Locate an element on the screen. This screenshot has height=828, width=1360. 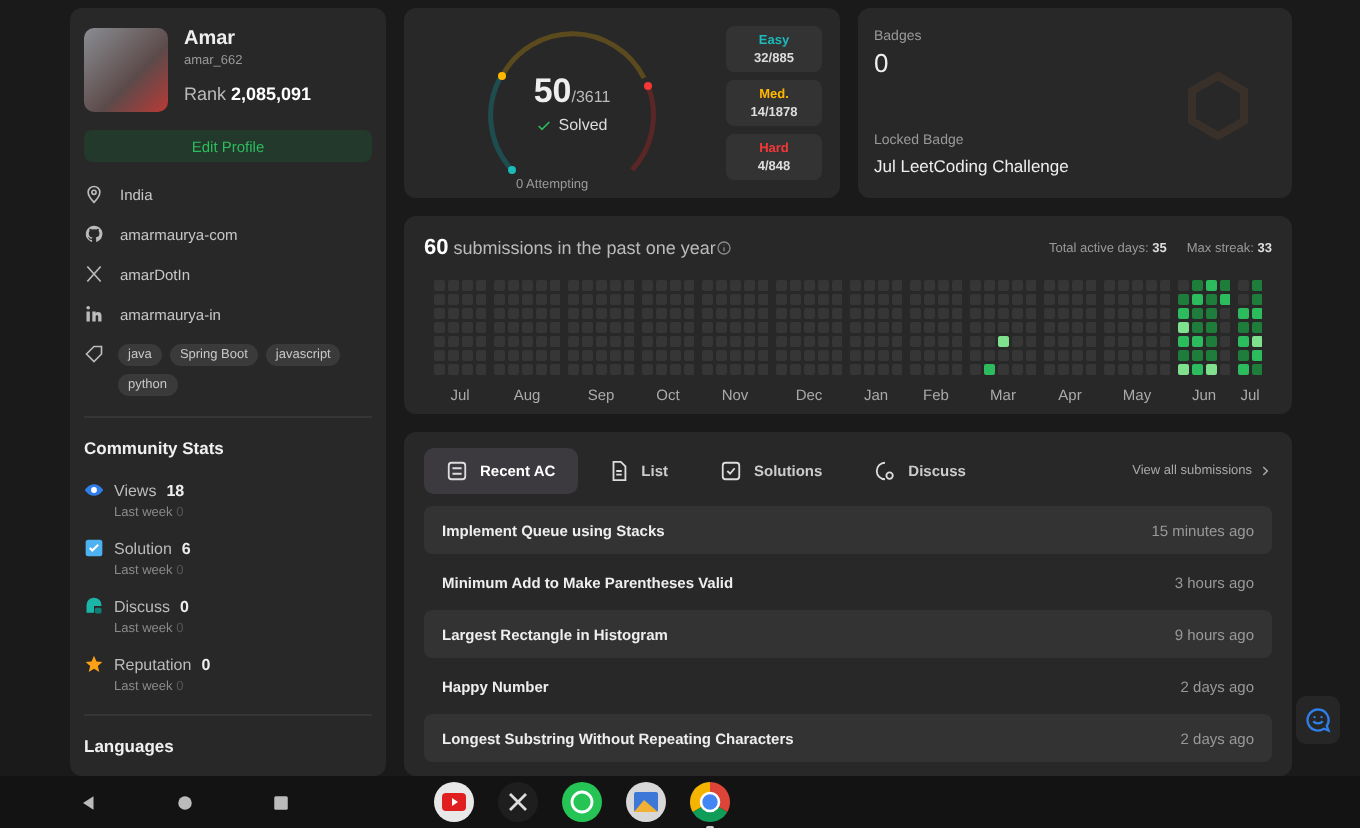
gallery-icon is located at coordinates (646, 802).